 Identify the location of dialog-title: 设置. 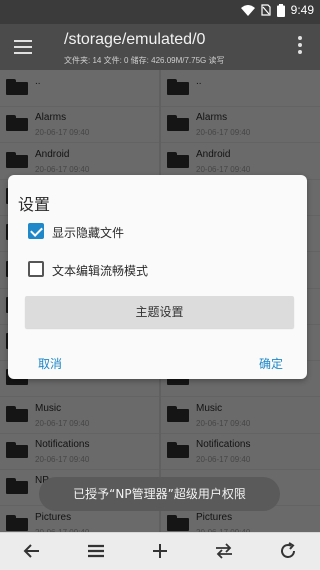
(34, 204).